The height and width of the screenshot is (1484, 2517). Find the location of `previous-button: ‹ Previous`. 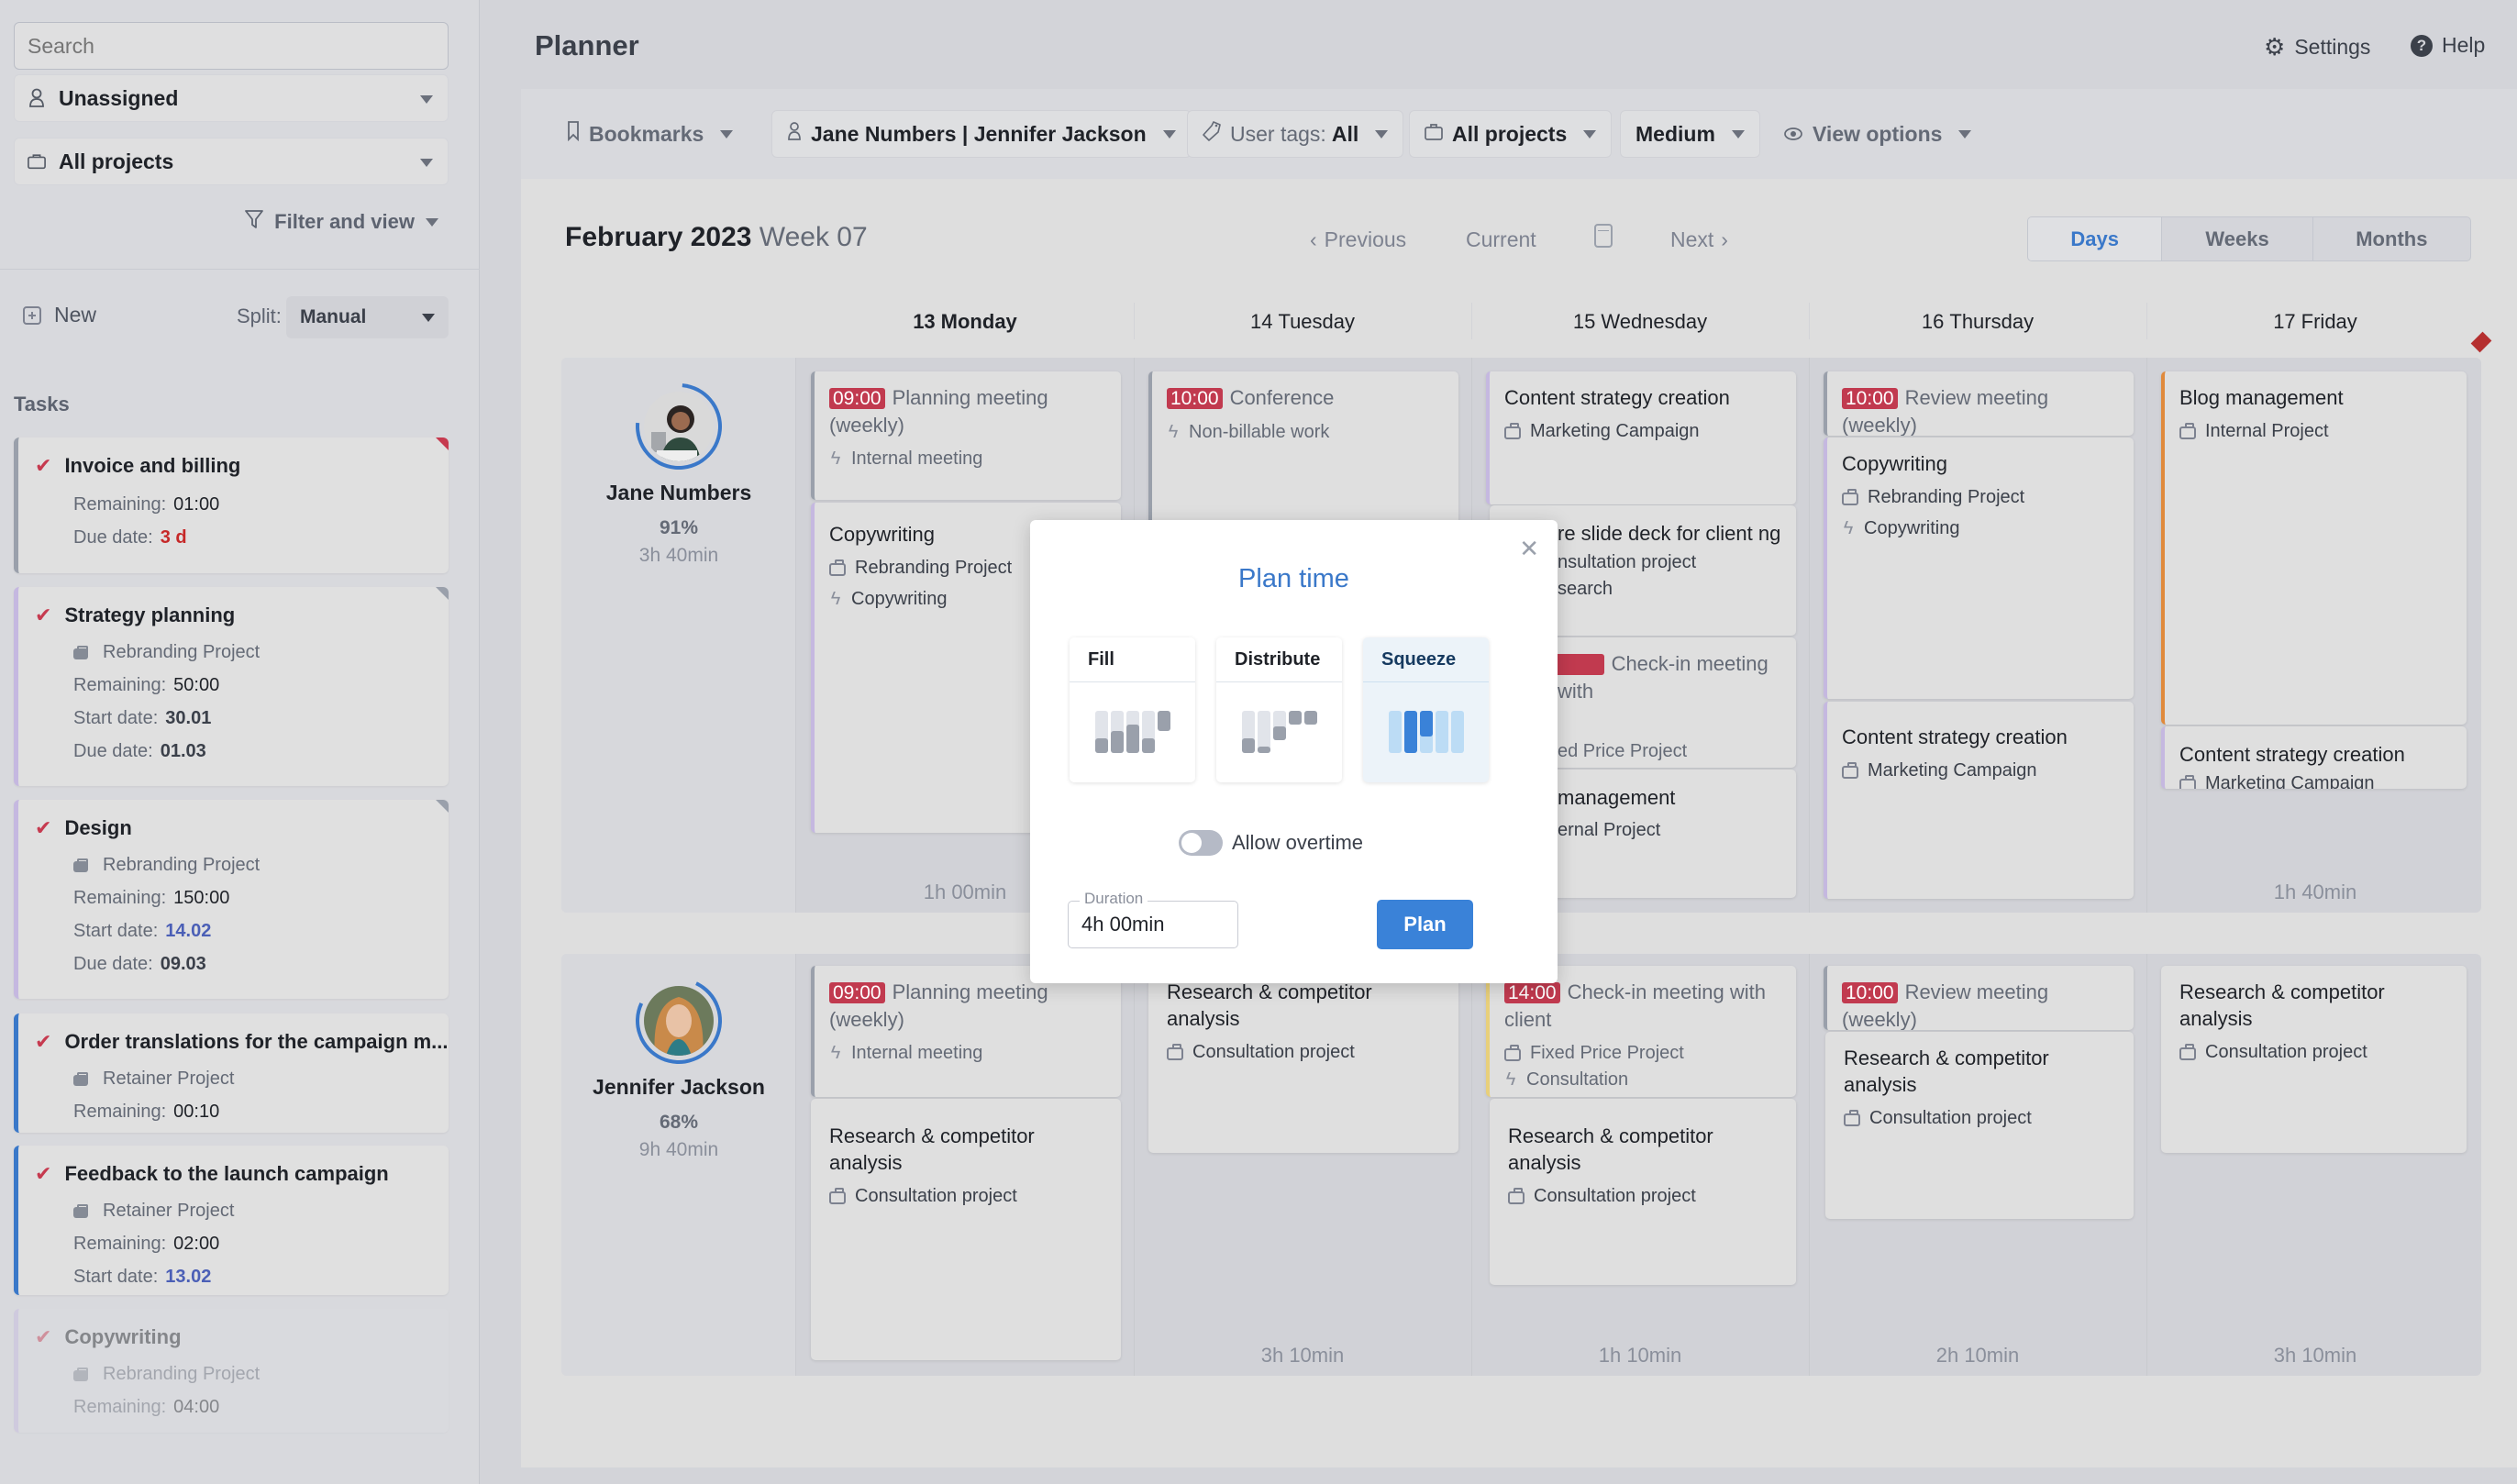

previous-button: ‹ Previous is located at coordinates (1358, 239).